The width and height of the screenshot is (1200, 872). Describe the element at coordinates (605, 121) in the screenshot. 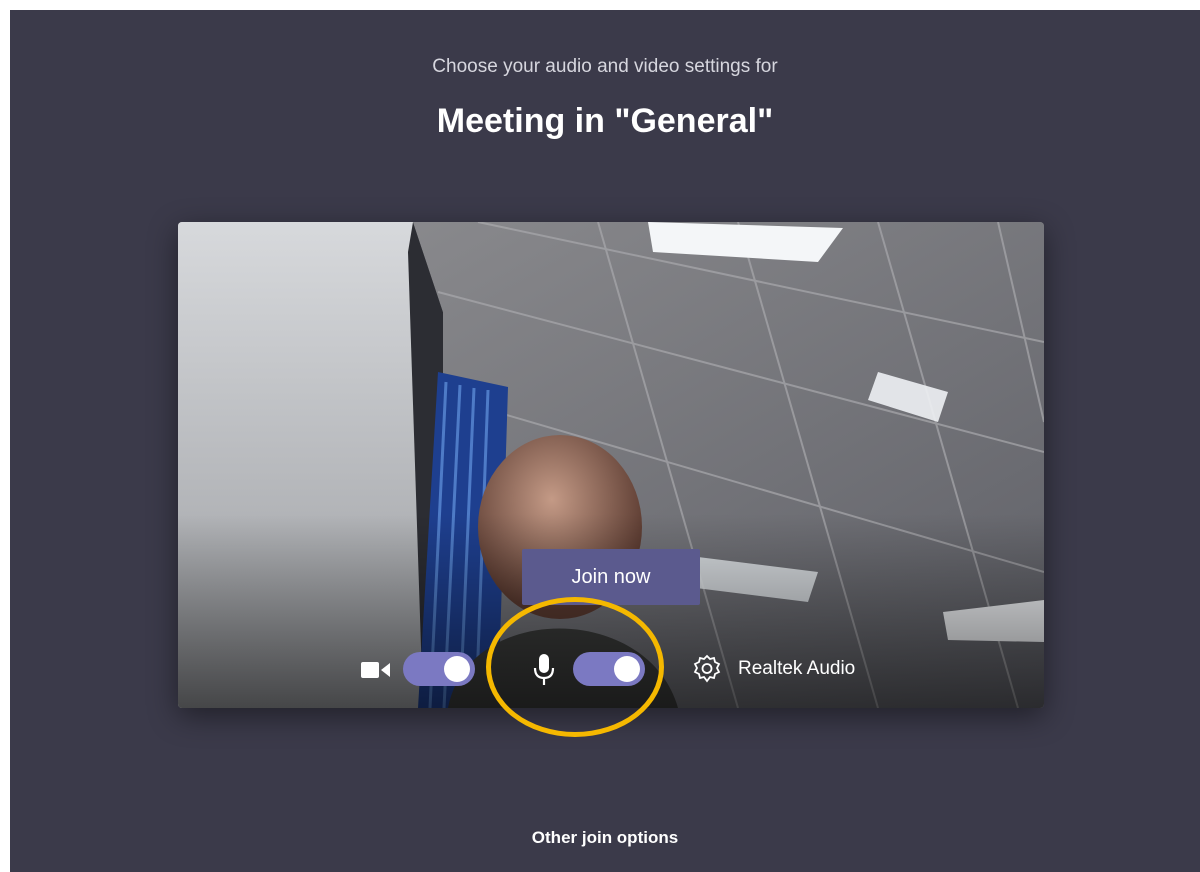

I see `meeting-title: Meeting in "General"` at that location.